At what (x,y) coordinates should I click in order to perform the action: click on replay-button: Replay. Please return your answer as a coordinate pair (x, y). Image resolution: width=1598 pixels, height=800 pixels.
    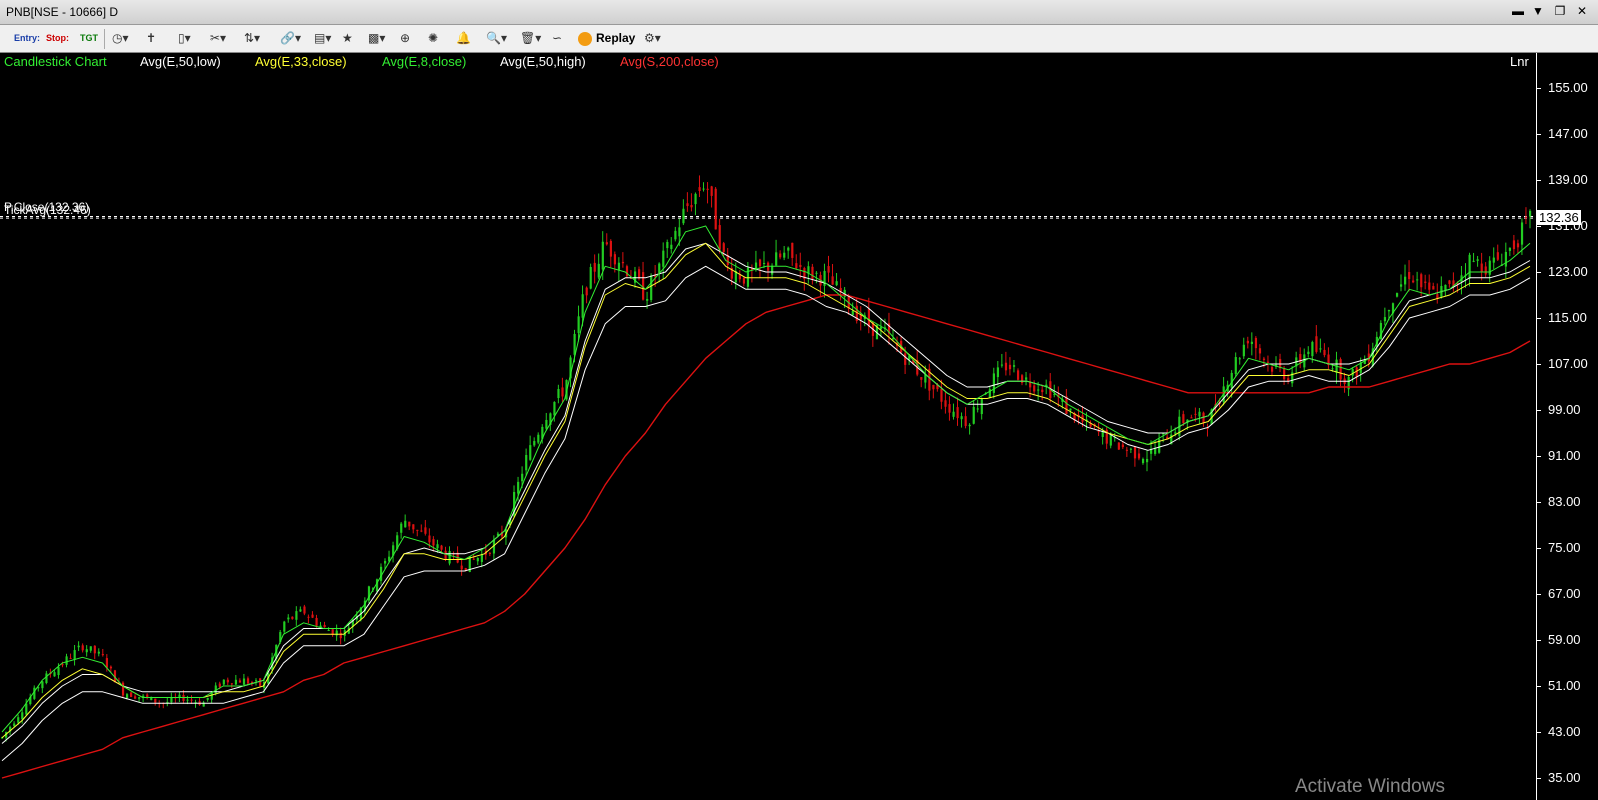
    Looking at the image, I should click on (606, 38).